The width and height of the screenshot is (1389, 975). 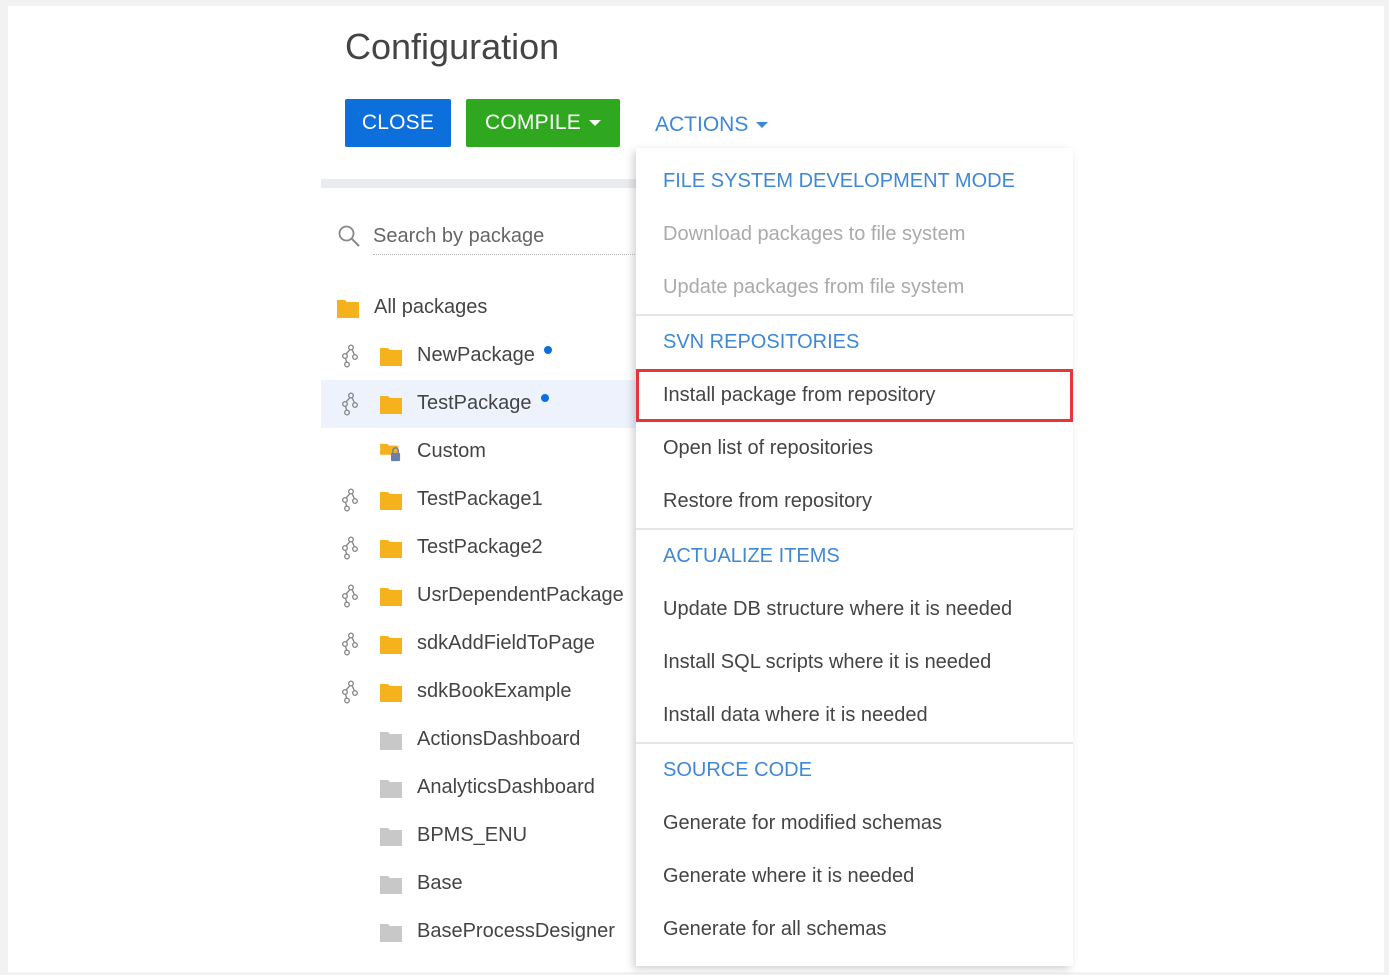 What do you see at coordinates (839, 181) in the screenshot?
I see `menu-group-header: FILE SYSTEM DEVELOPMENT MODE` at bounding box center [839, 181].